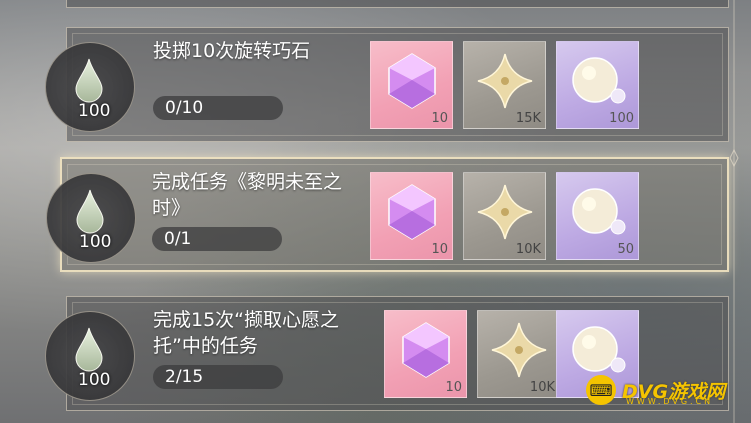  Describe the element at coordinates (670, 401) in the screenshot. I see `watermark-url: WWW.DVG.CN` at that location.